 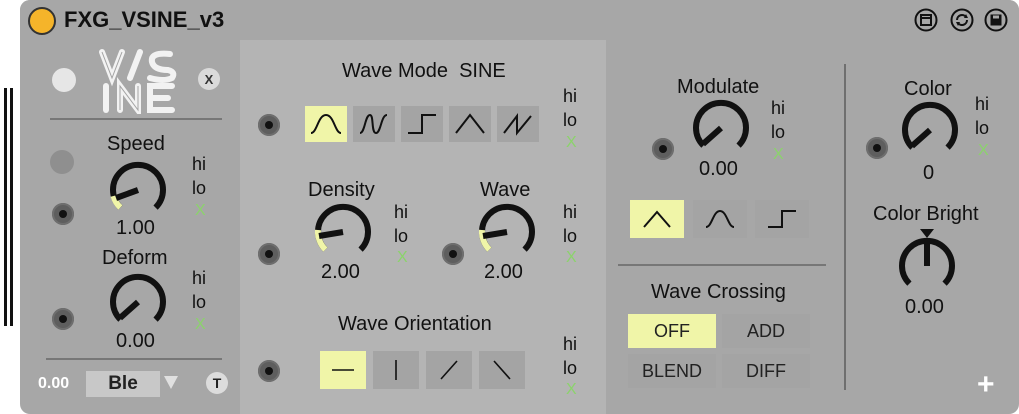 I want to click on mod-square-button, so click(x=782, y=219).